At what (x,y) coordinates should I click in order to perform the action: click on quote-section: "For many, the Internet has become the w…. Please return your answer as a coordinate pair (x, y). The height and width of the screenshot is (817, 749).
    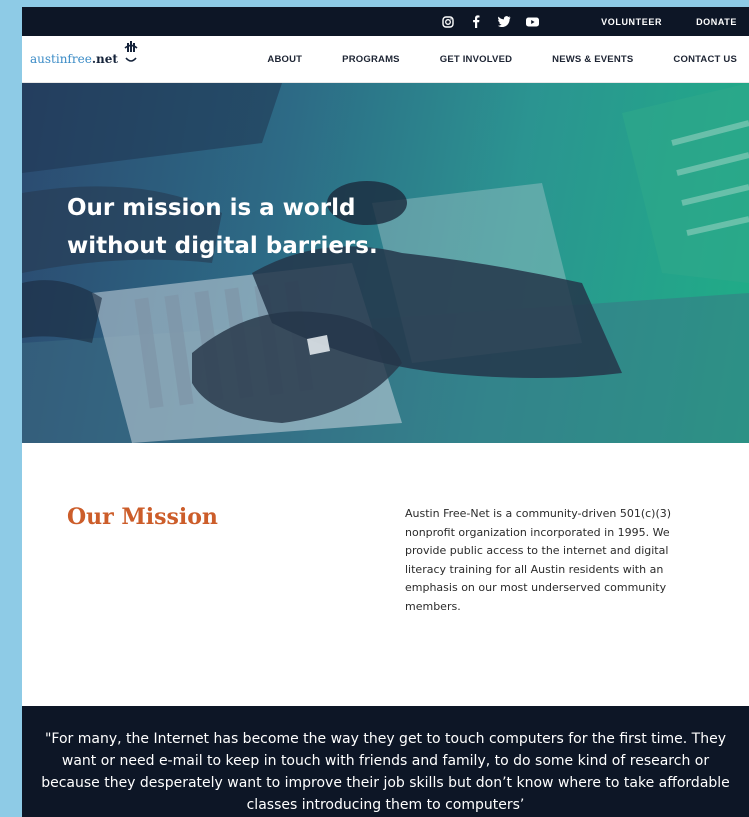
    Looking at the image, I should click on (385, 761).